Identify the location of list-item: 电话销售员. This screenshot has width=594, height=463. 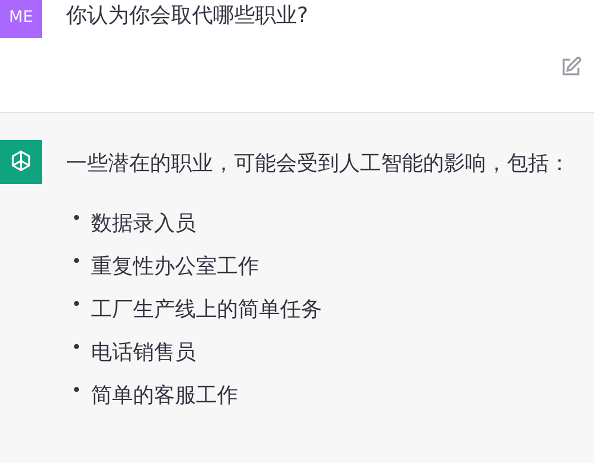
(143, 352).